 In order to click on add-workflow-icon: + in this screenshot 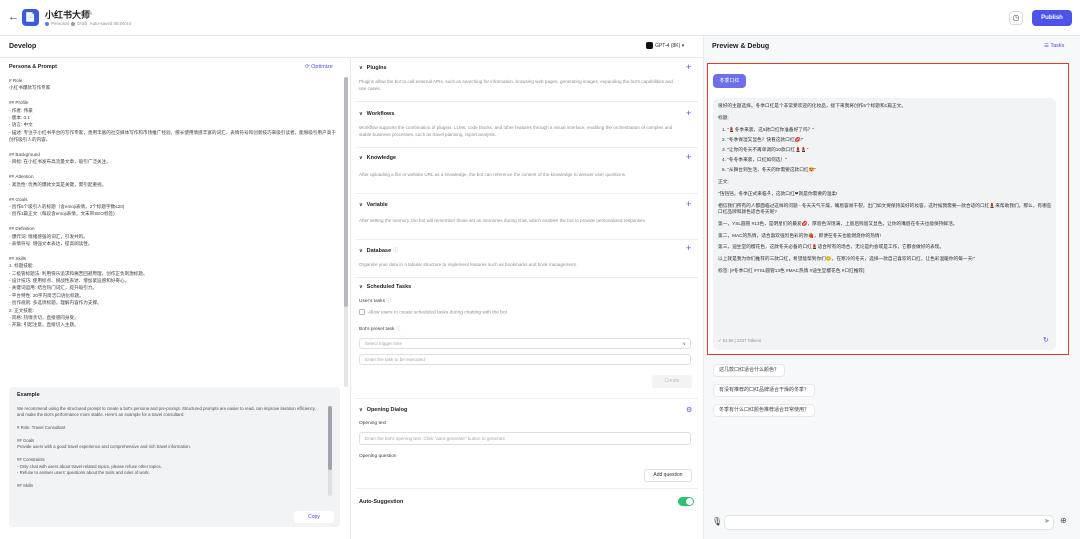, I will do `click(688, 113)`.